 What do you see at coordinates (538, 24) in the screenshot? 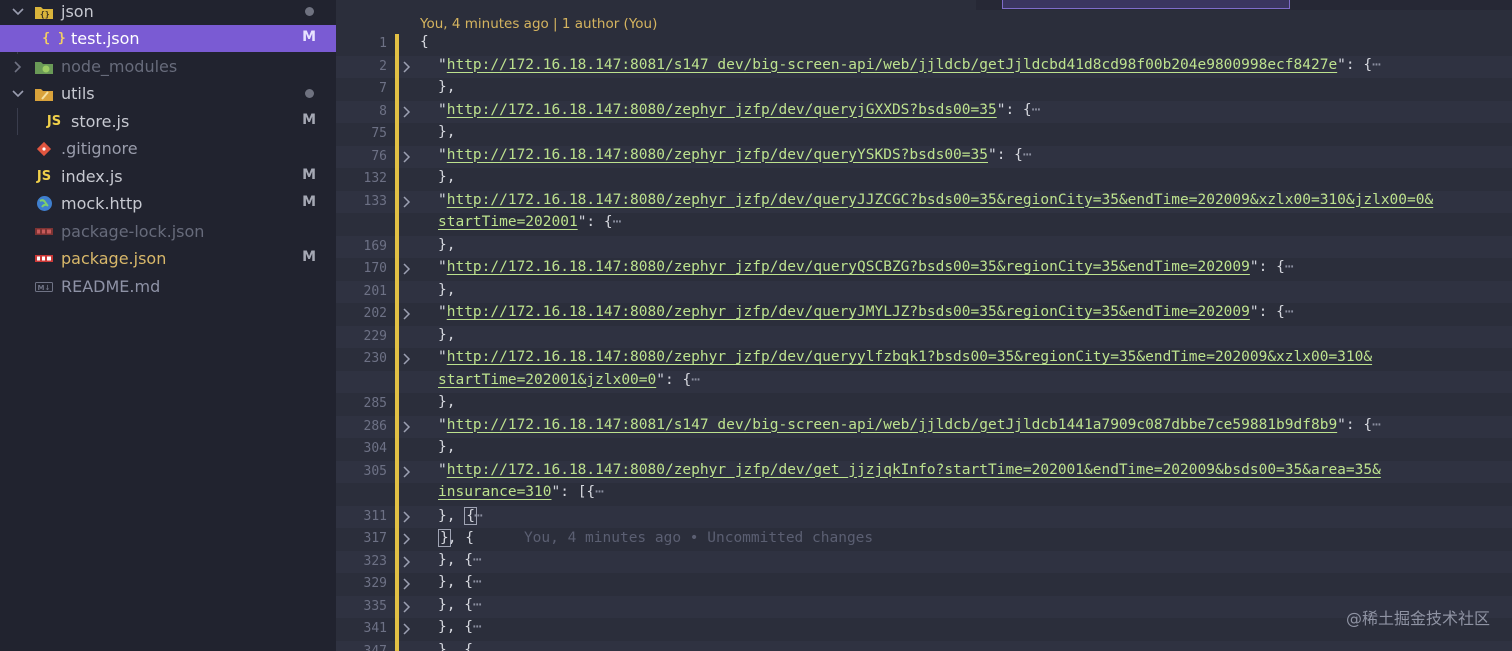
I see `codelens-blame: You, 4 minutes ago | 1 author (You)` at bounding box center [538, 24].